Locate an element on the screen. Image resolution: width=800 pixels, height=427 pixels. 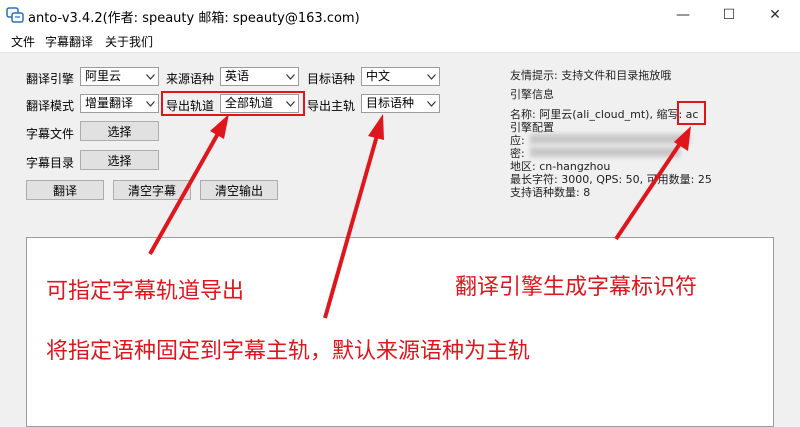
annotation-export-track: 可指定字幕轨道导出 is located at coordinates (145, 291).